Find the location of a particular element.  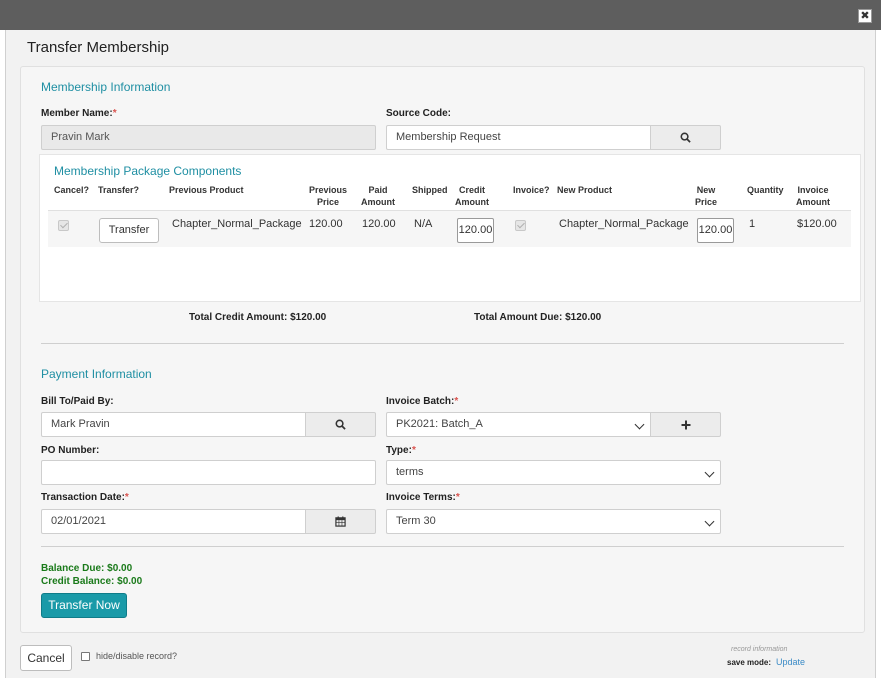

col-header-credit-amount: Credit Amount is located at coordinates (472, 196).